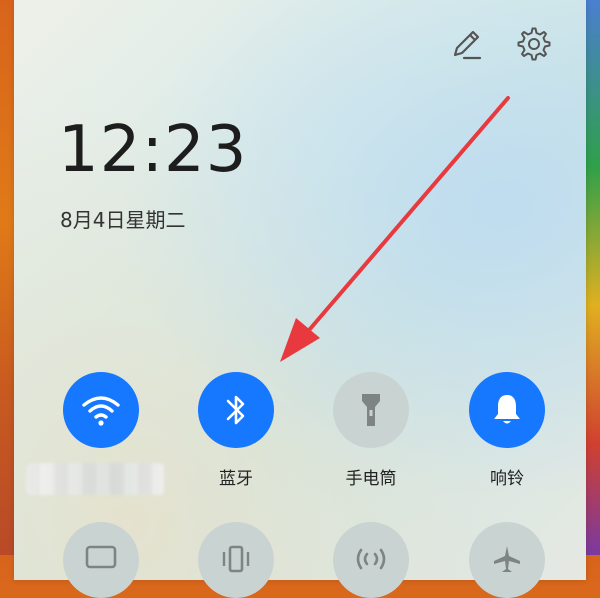  I want to click on airplane-toggle, so click(507, 560).